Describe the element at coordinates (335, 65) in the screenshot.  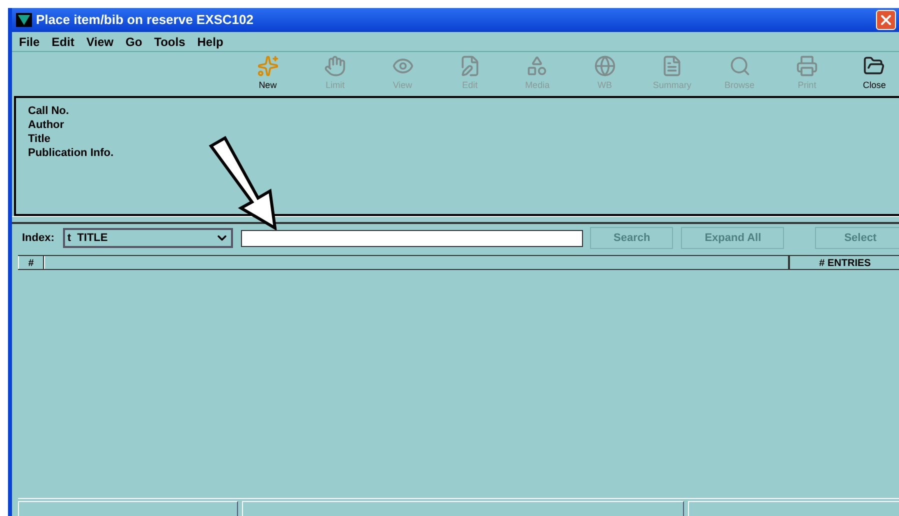
I see `hand-icon` at that location.